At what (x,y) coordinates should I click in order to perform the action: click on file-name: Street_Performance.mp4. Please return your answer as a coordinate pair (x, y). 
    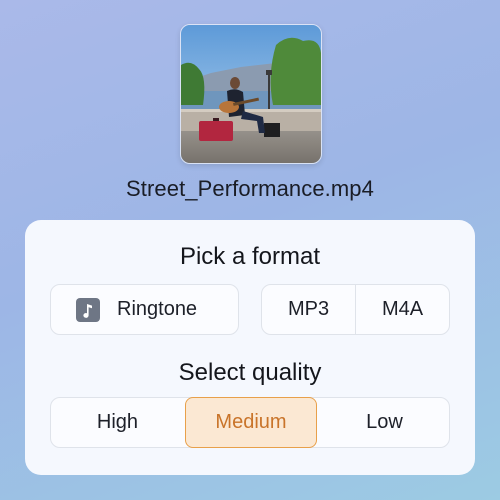
    Looking at the image, I should click on (250, 188).